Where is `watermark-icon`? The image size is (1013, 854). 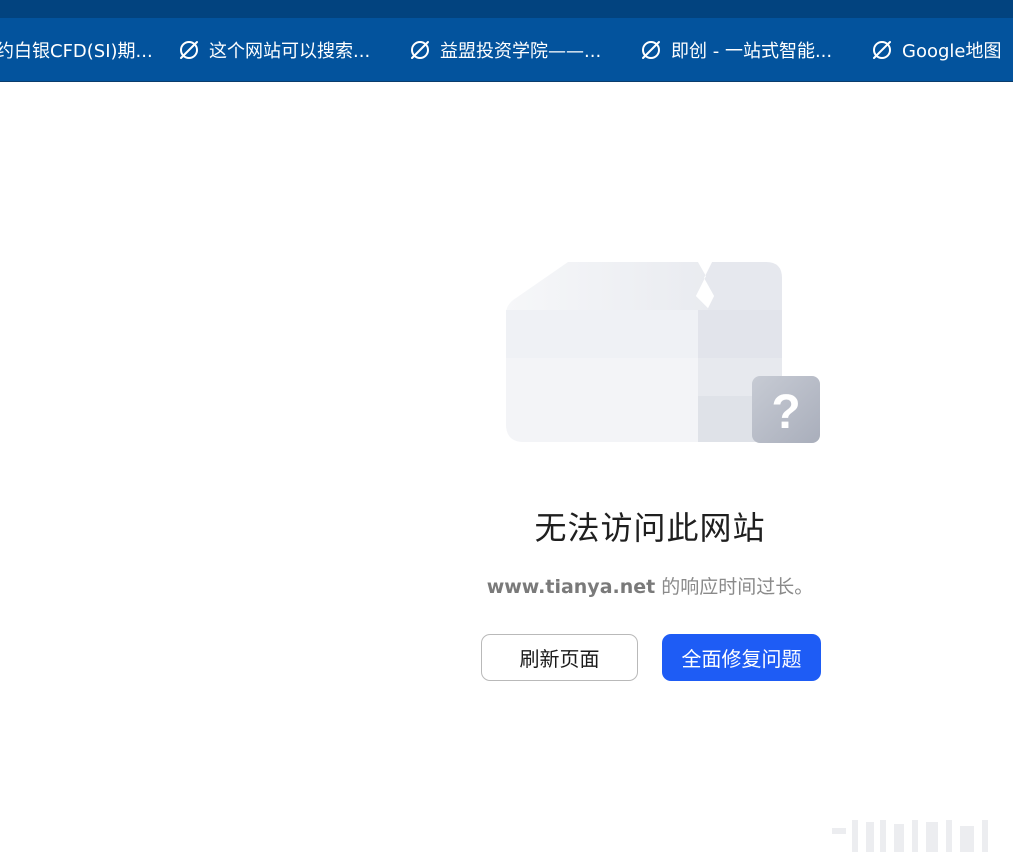
watermark-icon is located at coordinates (910, 836).